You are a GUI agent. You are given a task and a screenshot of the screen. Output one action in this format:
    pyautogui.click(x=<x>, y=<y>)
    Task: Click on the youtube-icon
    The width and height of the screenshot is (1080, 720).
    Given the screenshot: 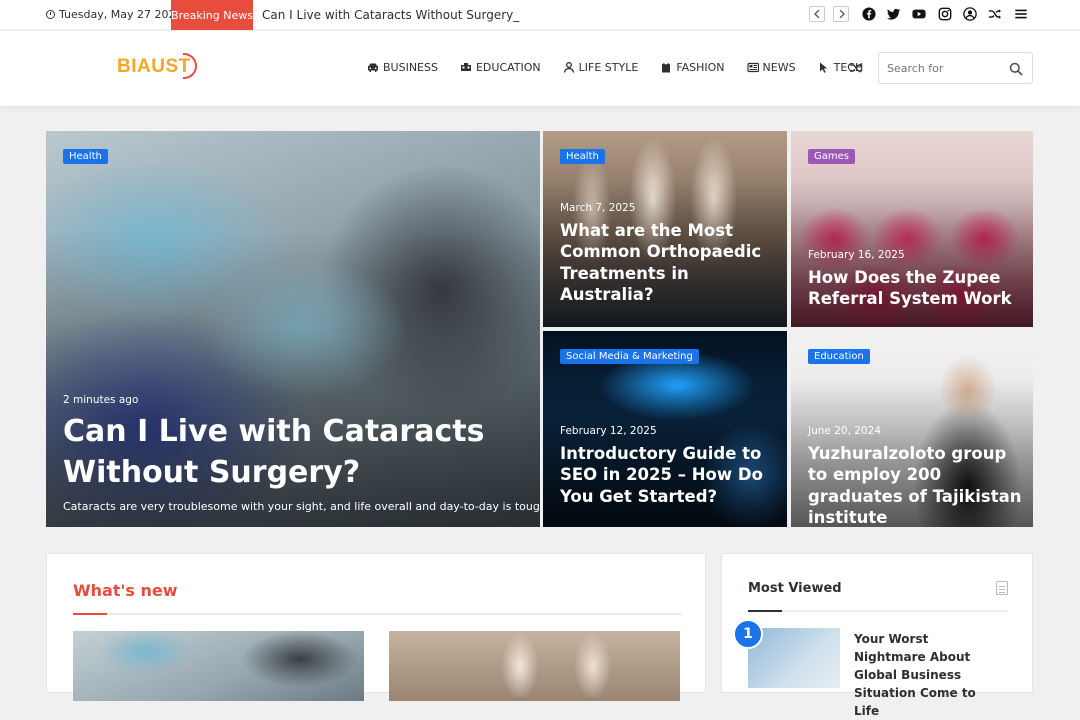 What is the action you would take?
    pyautogui.click(x=919, y=14)
    